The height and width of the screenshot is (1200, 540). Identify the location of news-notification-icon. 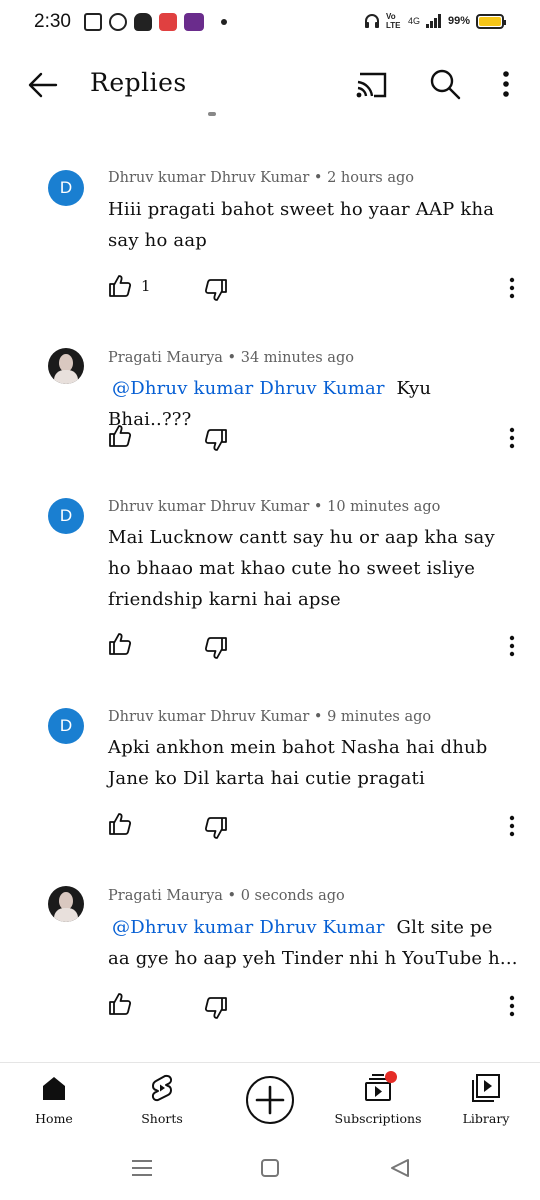
(93, 22).